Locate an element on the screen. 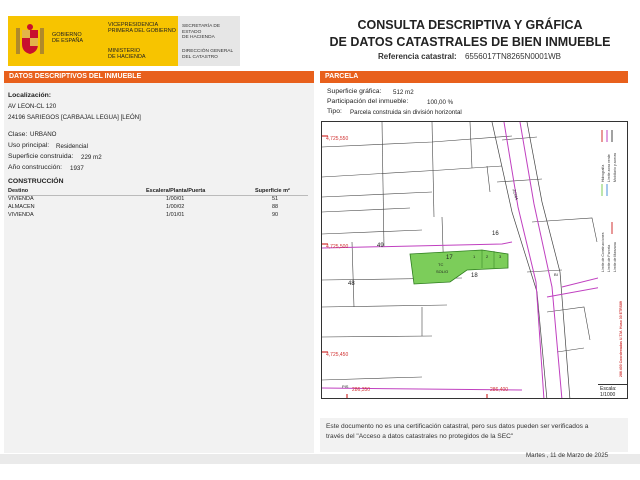 This screenshot has width=640, height=480. map-x-label: 286,400 is located at coordinates (499, 390).